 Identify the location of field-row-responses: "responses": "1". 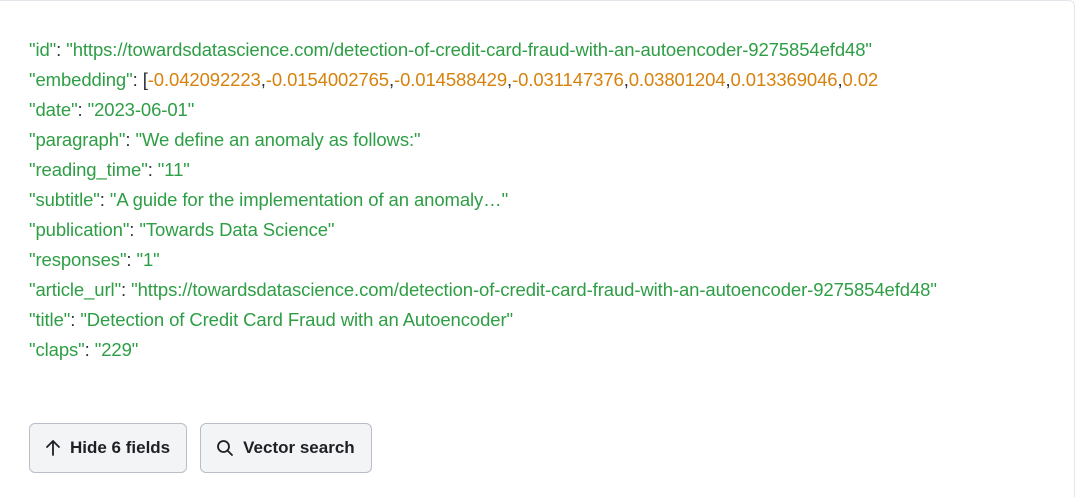
(94, 259).